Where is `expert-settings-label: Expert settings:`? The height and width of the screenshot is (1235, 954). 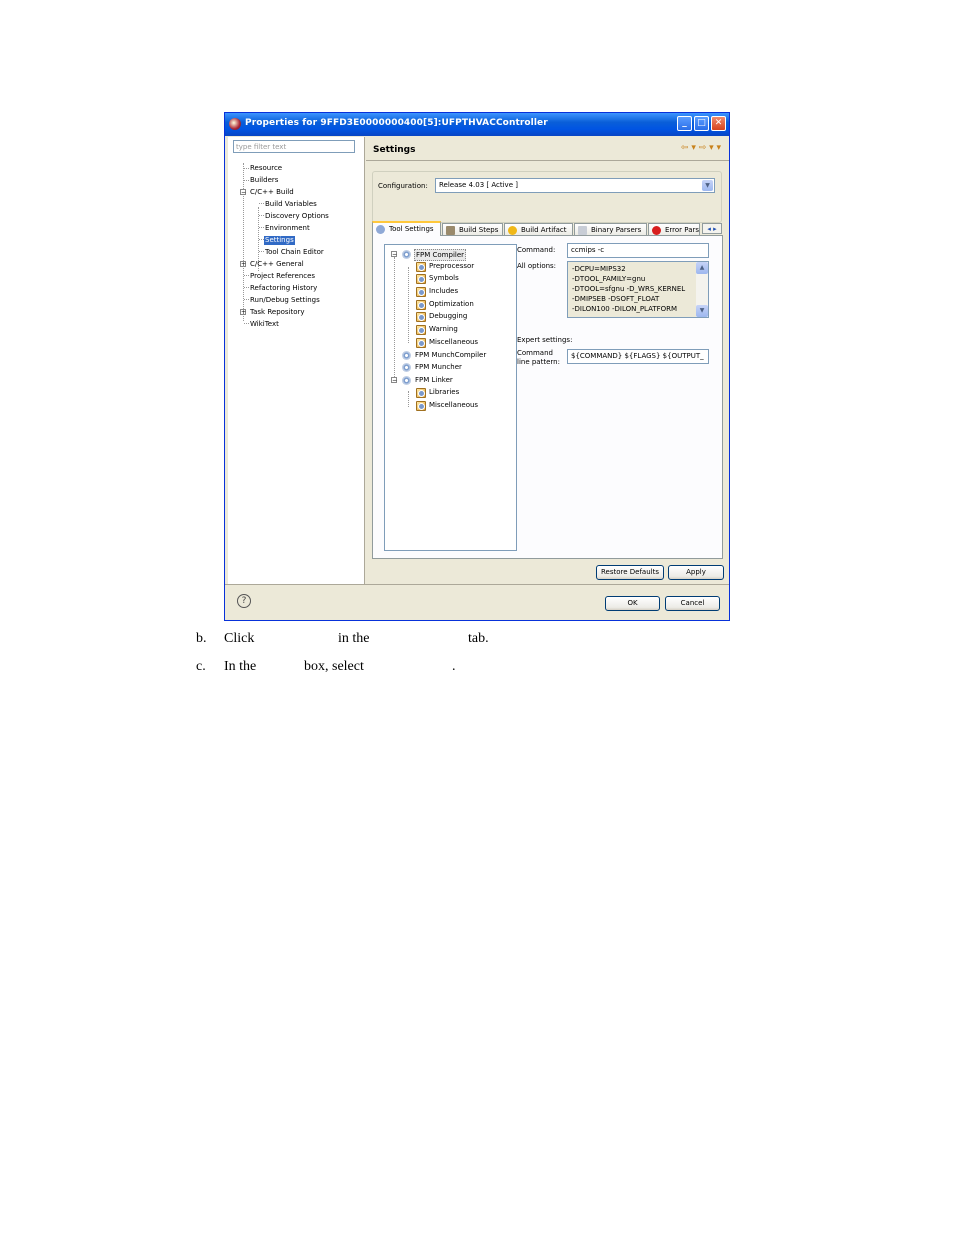 expert-settings-label: Expert settings: is located at coordinates (545, 340).